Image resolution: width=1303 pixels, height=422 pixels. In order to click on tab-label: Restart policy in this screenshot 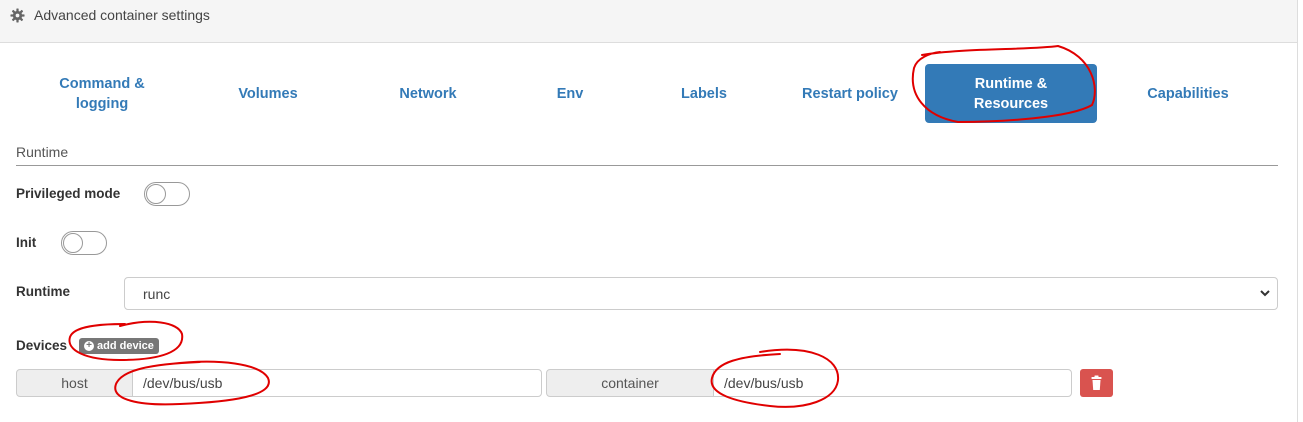, I will do `click(850, 93)`.